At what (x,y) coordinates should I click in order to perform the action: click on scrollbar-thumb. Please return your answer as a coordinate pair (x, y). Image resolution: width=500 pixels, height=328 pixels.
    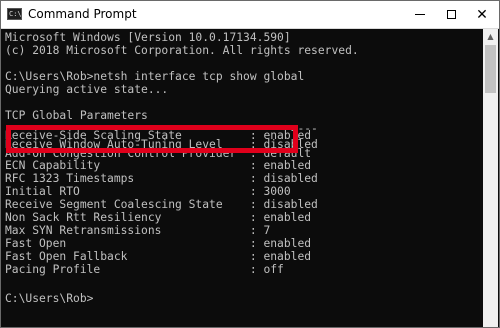
    Looking at the image, I should click on (490, 69).